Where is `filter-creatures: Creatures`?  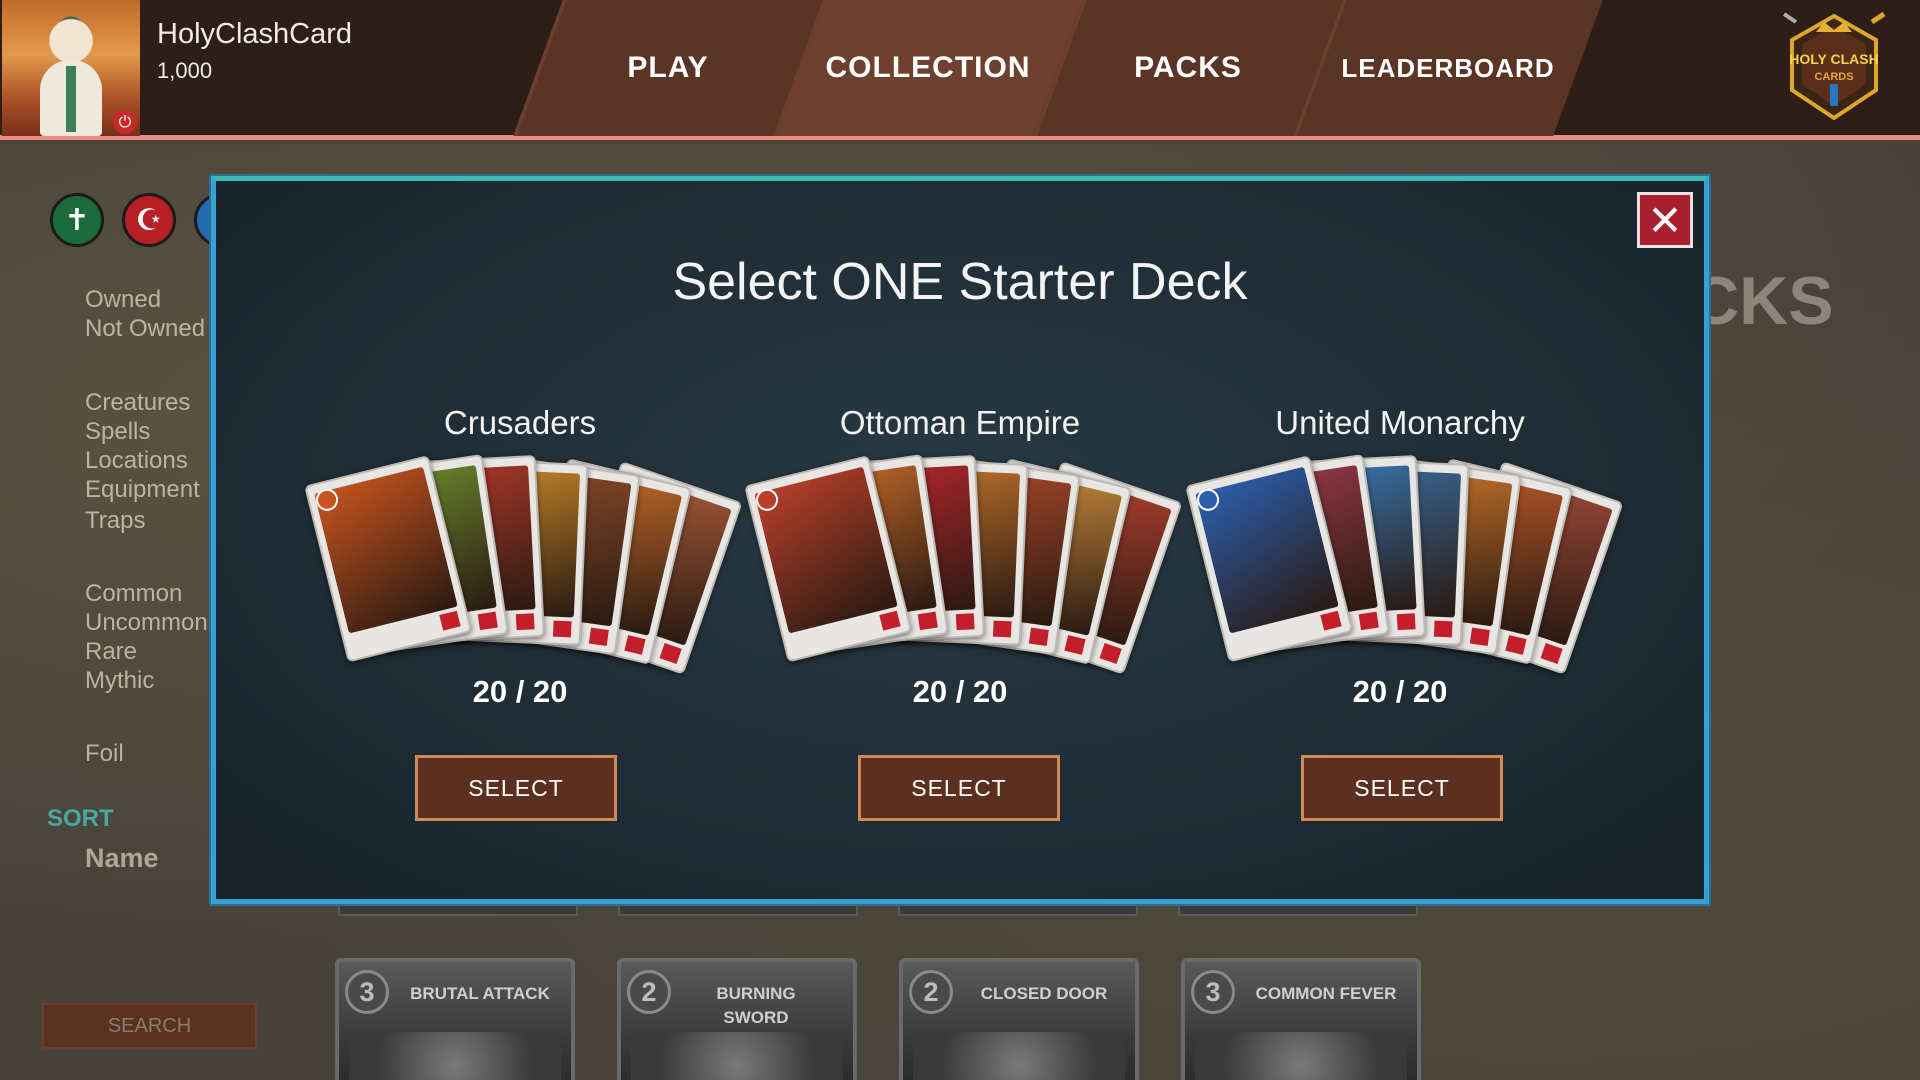
filter-creatures: Creatures is located at coordinates (137, 403).